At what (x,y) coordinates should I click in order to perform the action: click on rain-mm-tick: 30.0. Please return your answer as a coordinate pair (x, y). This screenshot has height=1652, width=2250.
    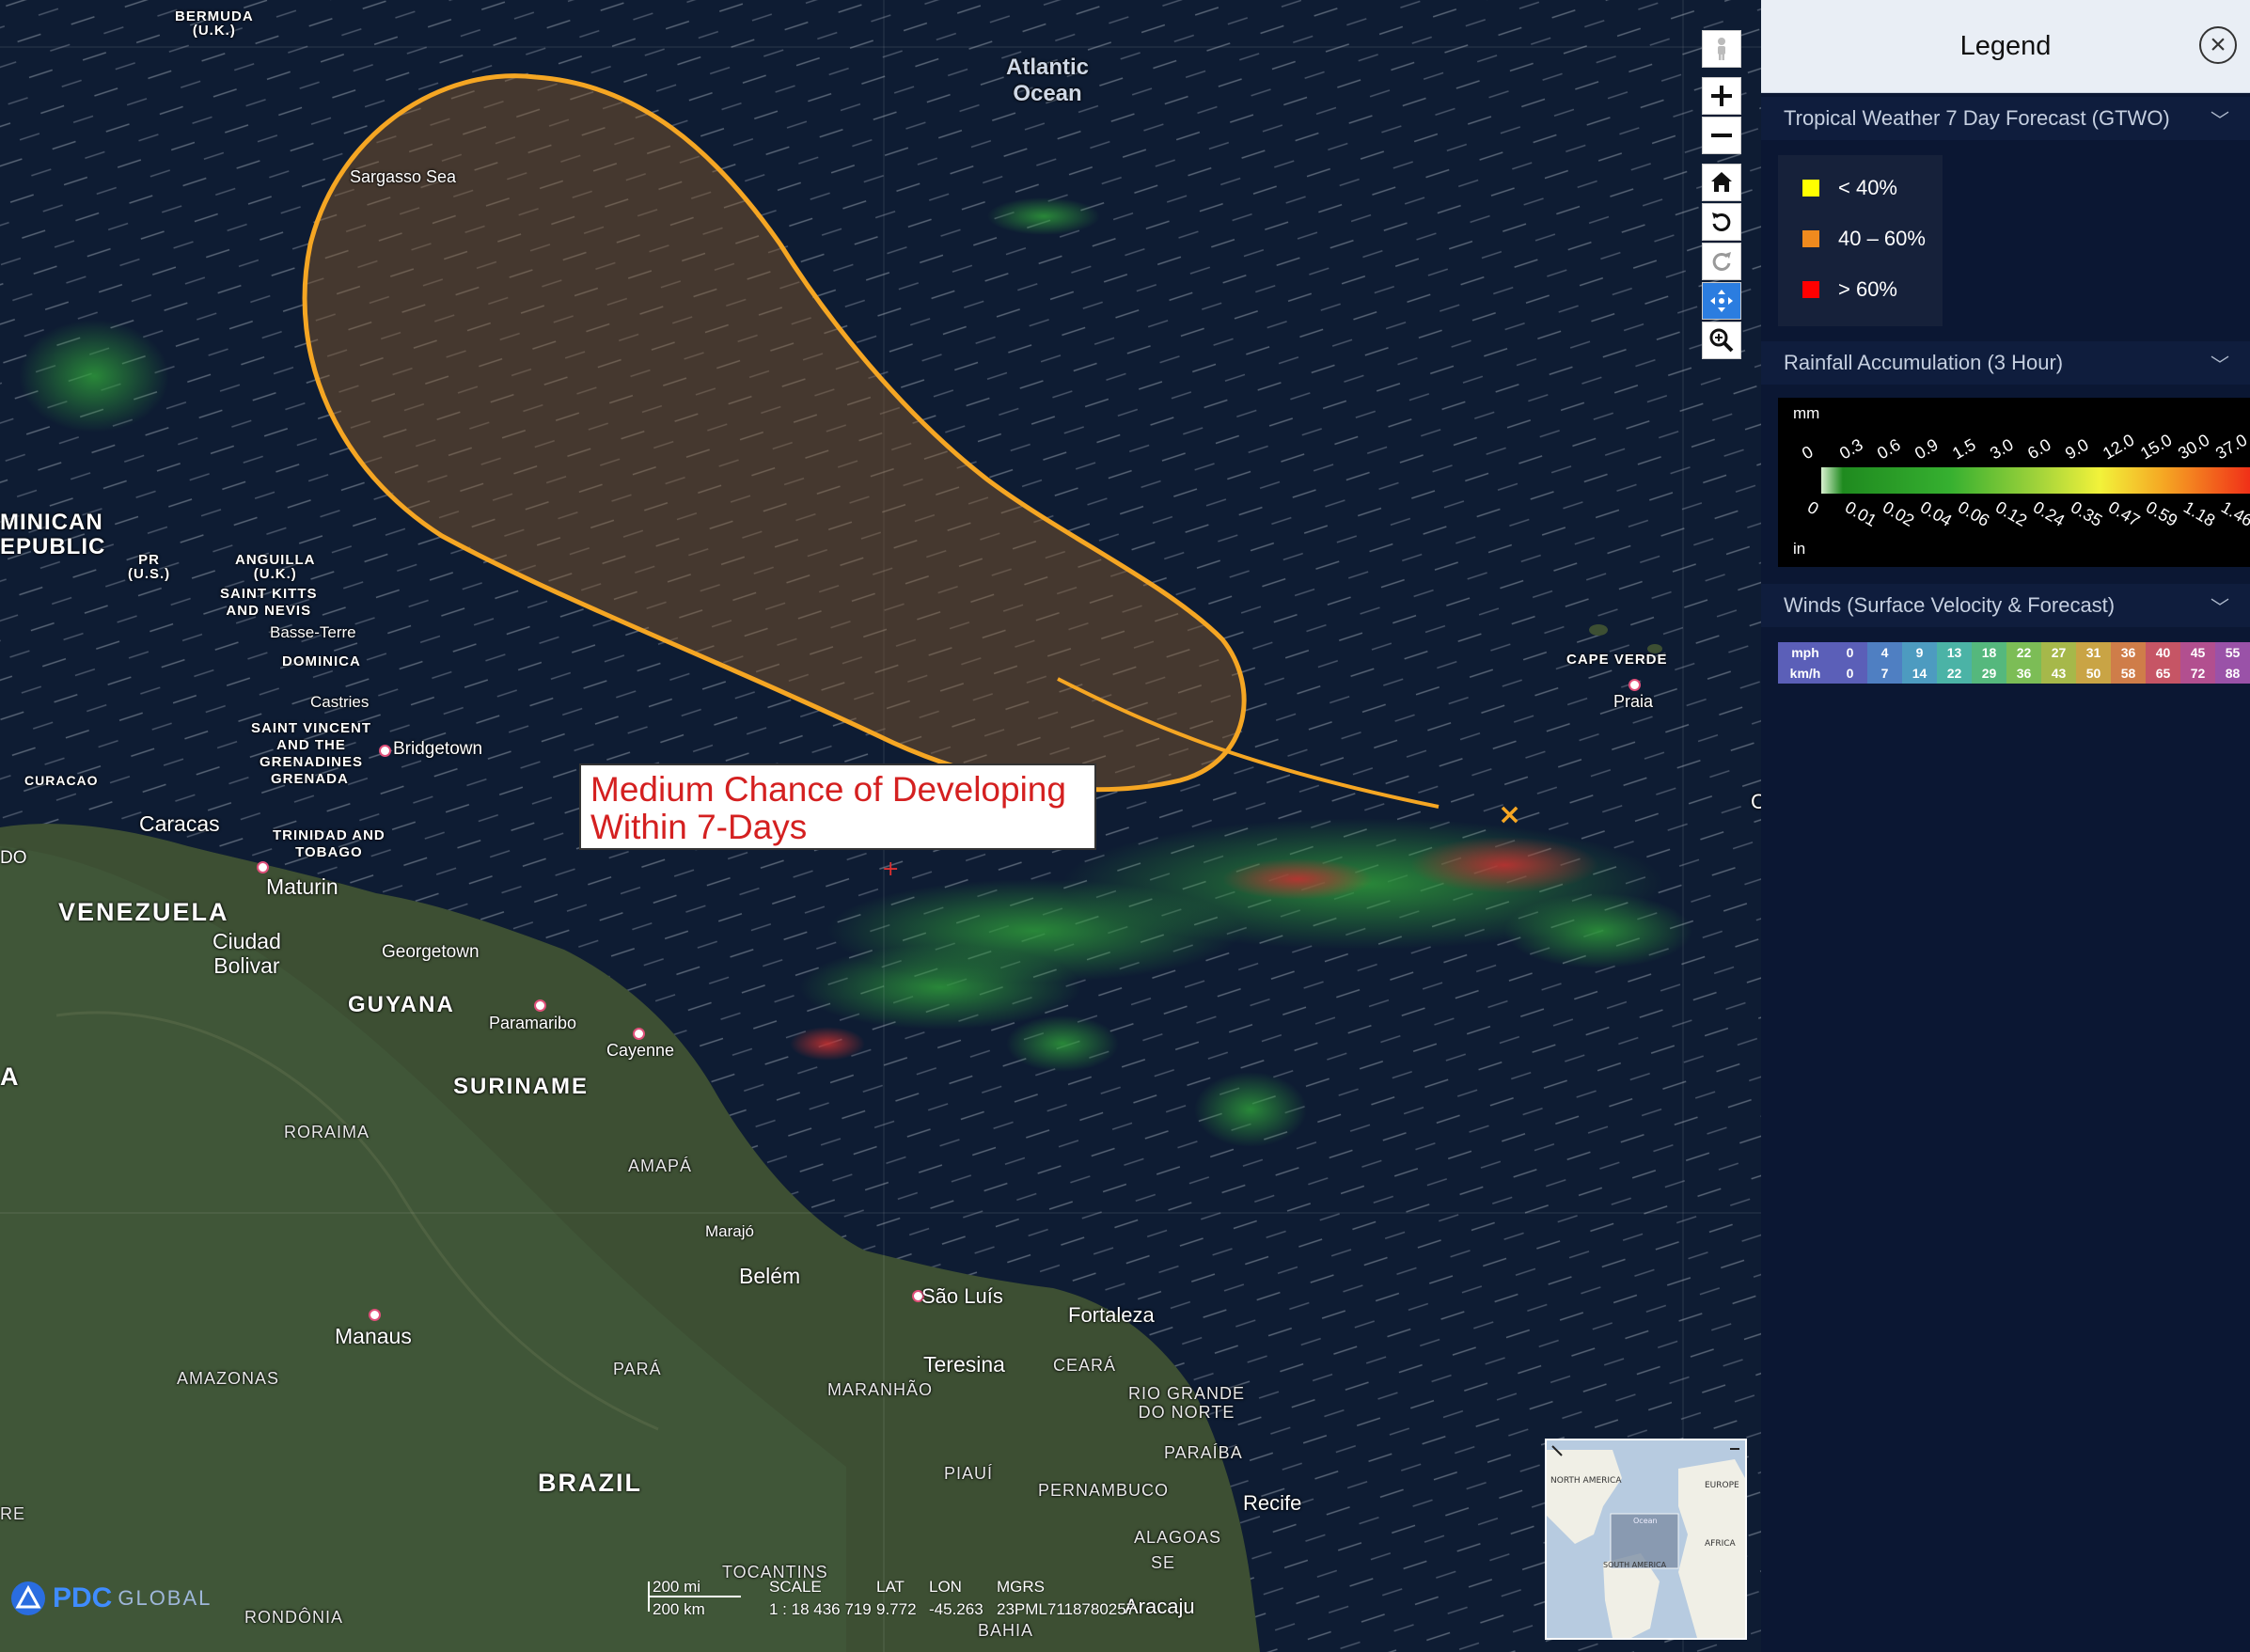
    Looking at the image, I should click on (2193, 448).